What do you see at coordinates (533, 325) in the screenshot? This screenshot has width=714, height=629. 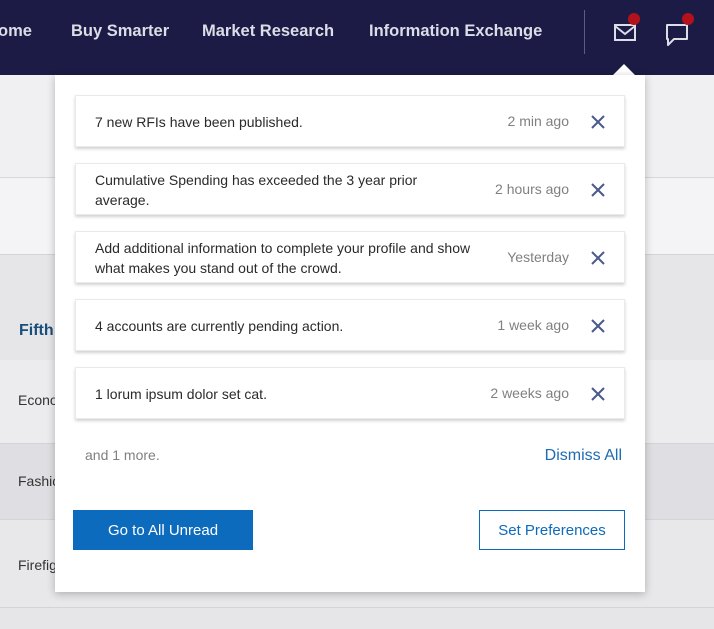 I see `notification-time: 1 week ago` at bounding box center [533, 325].